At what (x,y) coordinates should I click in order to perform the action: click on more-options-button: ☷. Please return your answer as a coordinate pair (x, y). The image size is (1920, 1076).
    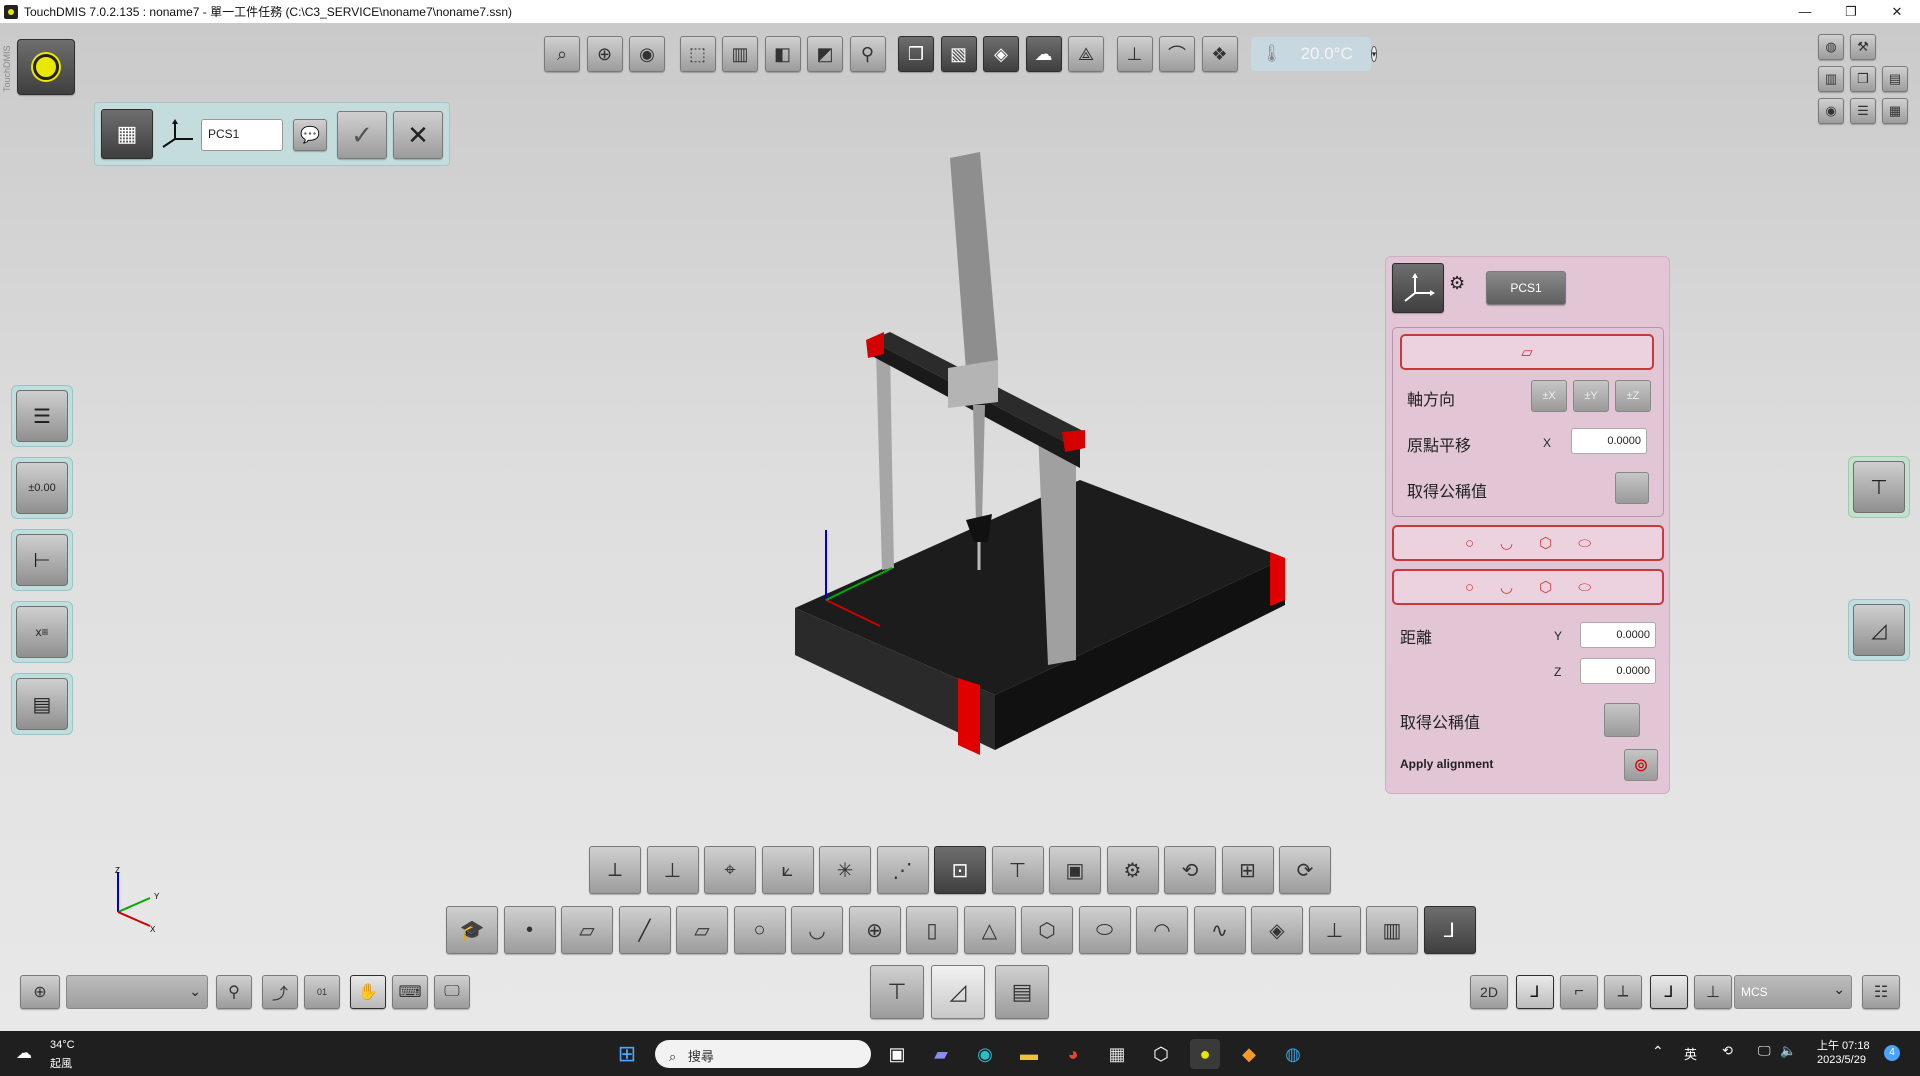
    Looking at the image, I should click on (1881, 992).